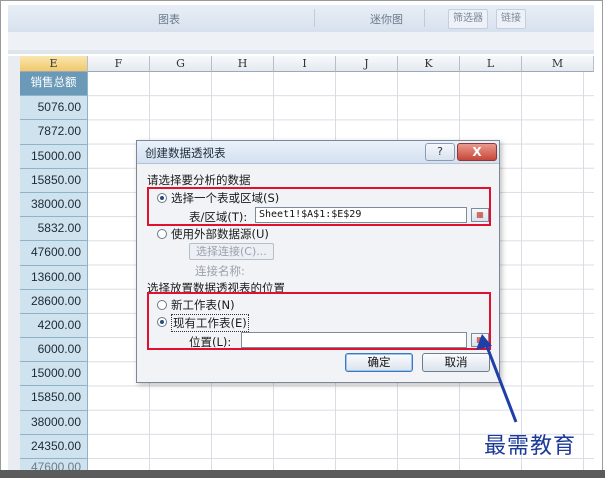 Image resolution: width=605 pixels, height=478 pixels. I want to click on section-analyze-data-label: 请选择要分析的数据, so click(199, 180).